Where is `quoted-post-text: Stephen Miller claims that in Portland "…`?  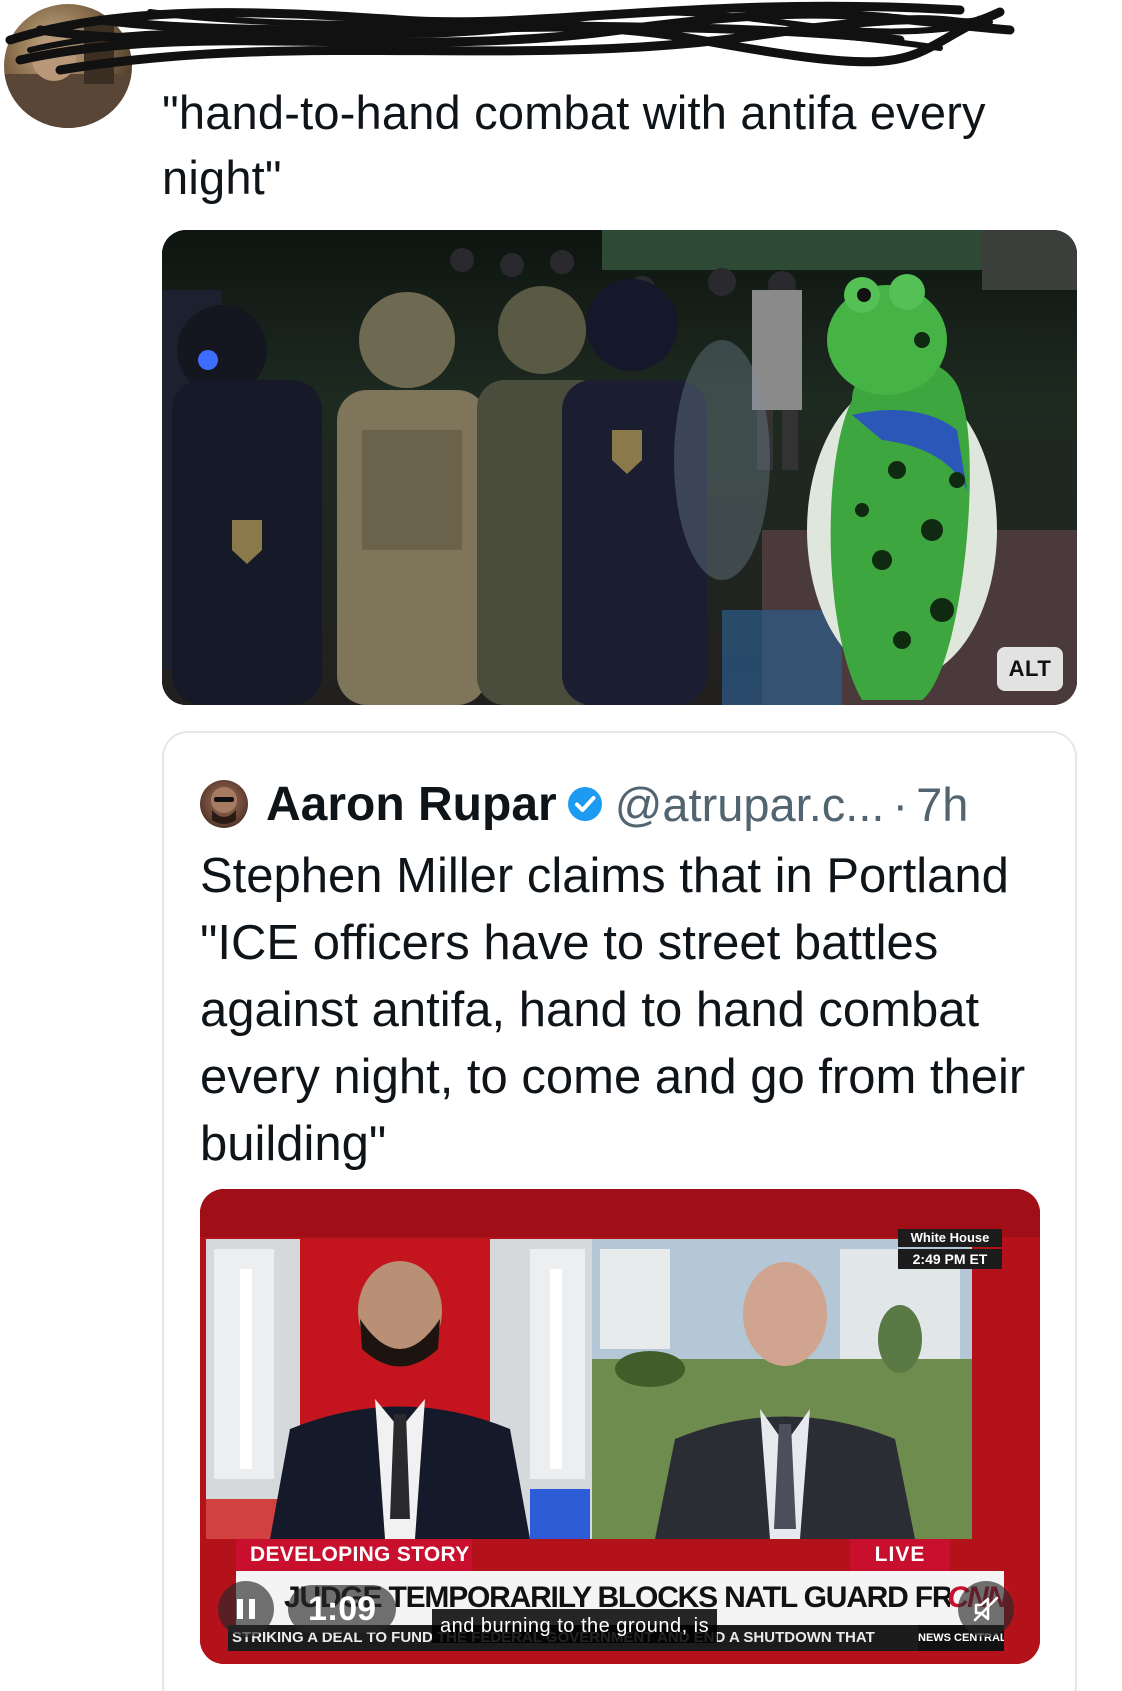
quoted-post-text: Stephen Miller claims that in Portland "… is located at coordinates (613, 1010).